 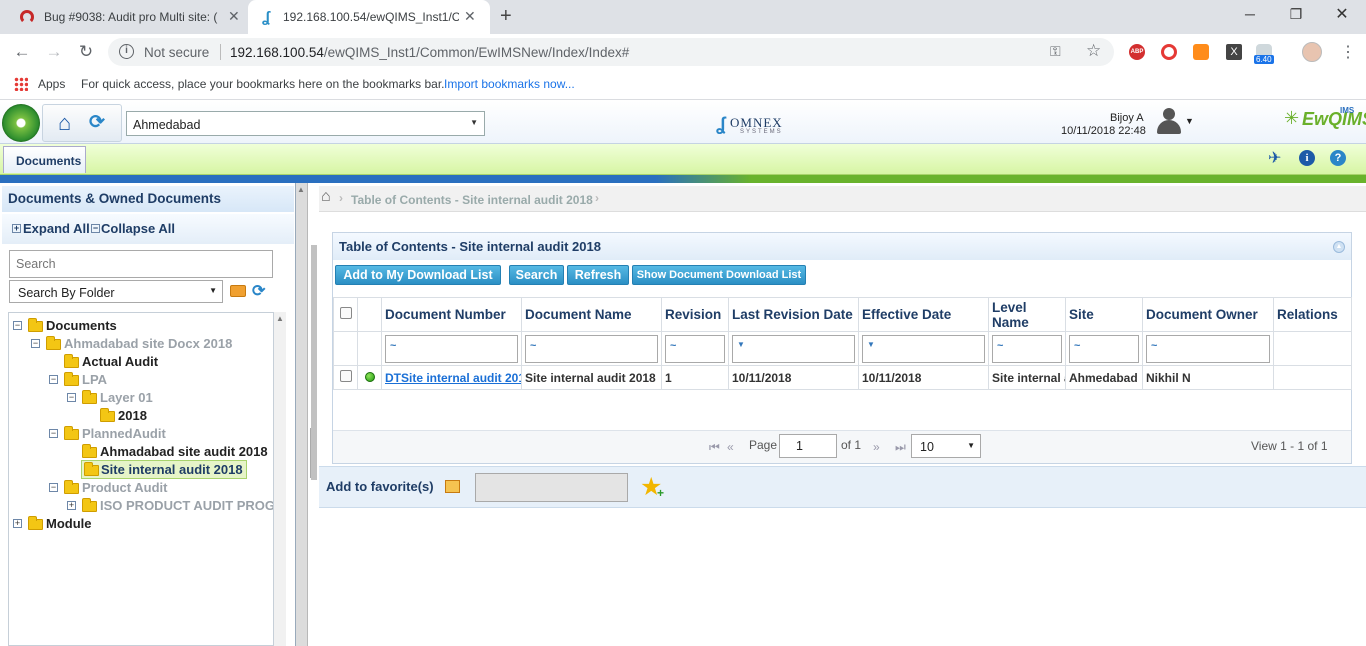 I want to click on info-icon: i, so click(x=126, y=51).